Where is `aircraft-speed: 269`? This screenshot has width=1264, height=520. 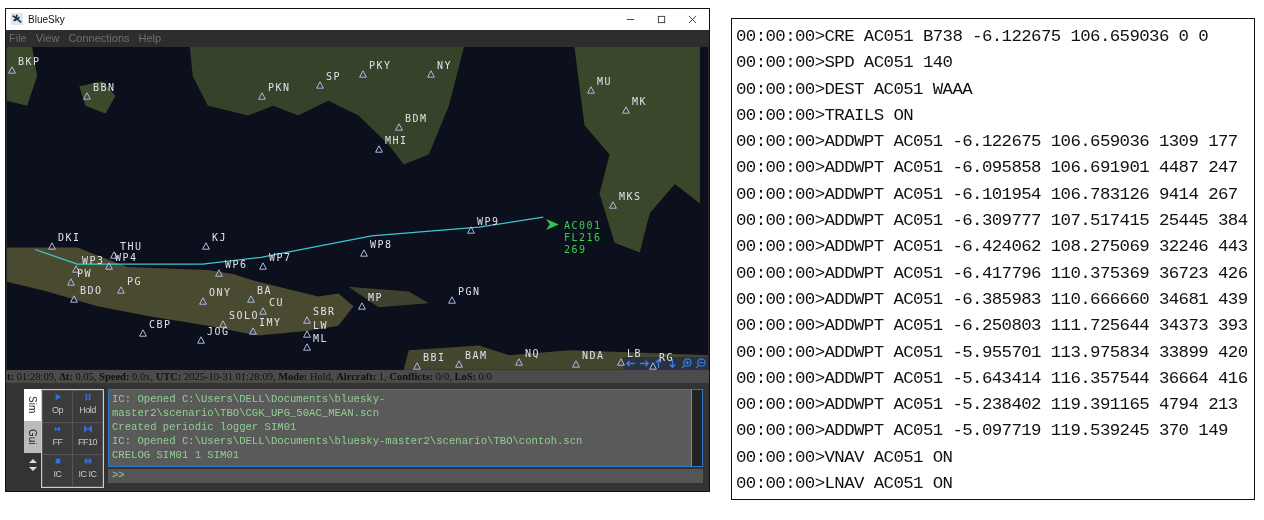 aircraft-speed: 269 is located at coordinates (576, 250).